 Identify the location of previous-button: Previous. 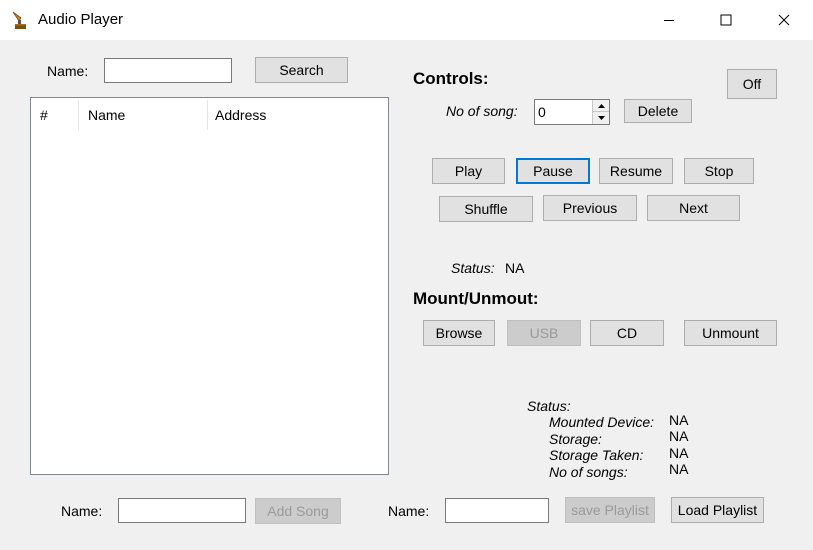
(590, 208).